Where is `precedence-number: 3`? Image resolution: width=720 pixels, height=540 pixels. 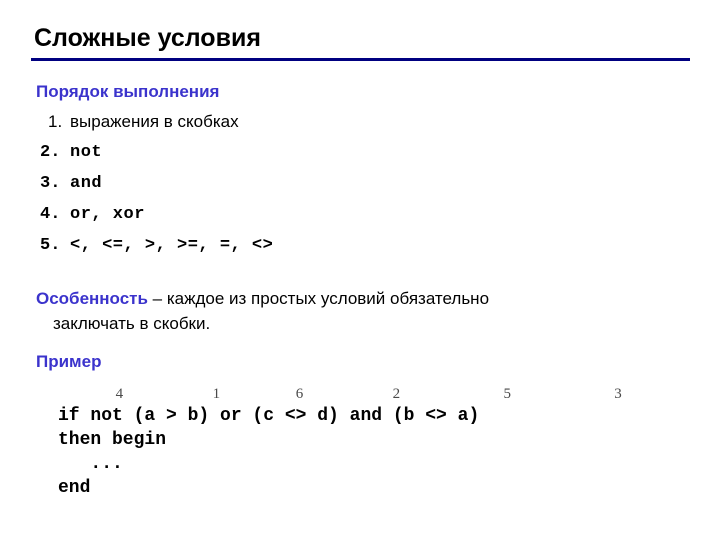
precedence-number: 3 is located at coordinates (618, 394).